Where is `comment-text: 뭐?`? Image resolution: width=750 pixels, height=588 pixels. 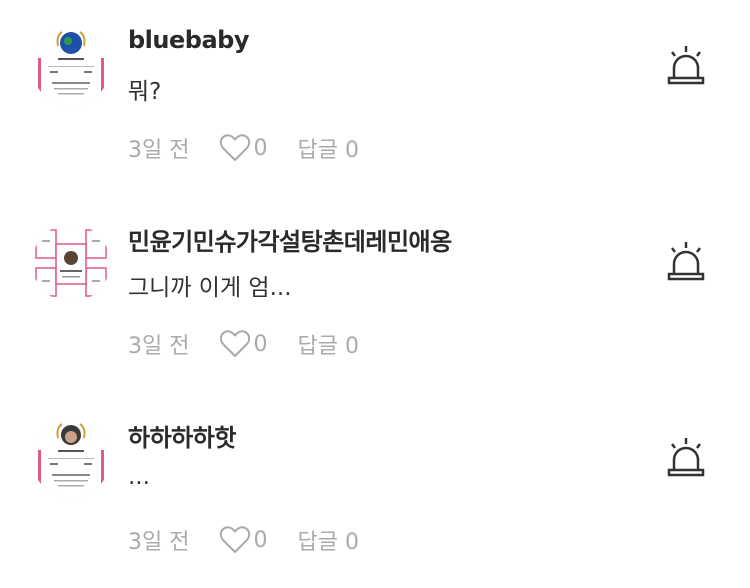 comment-text: 뭐? is located at coordinates (145, 92).